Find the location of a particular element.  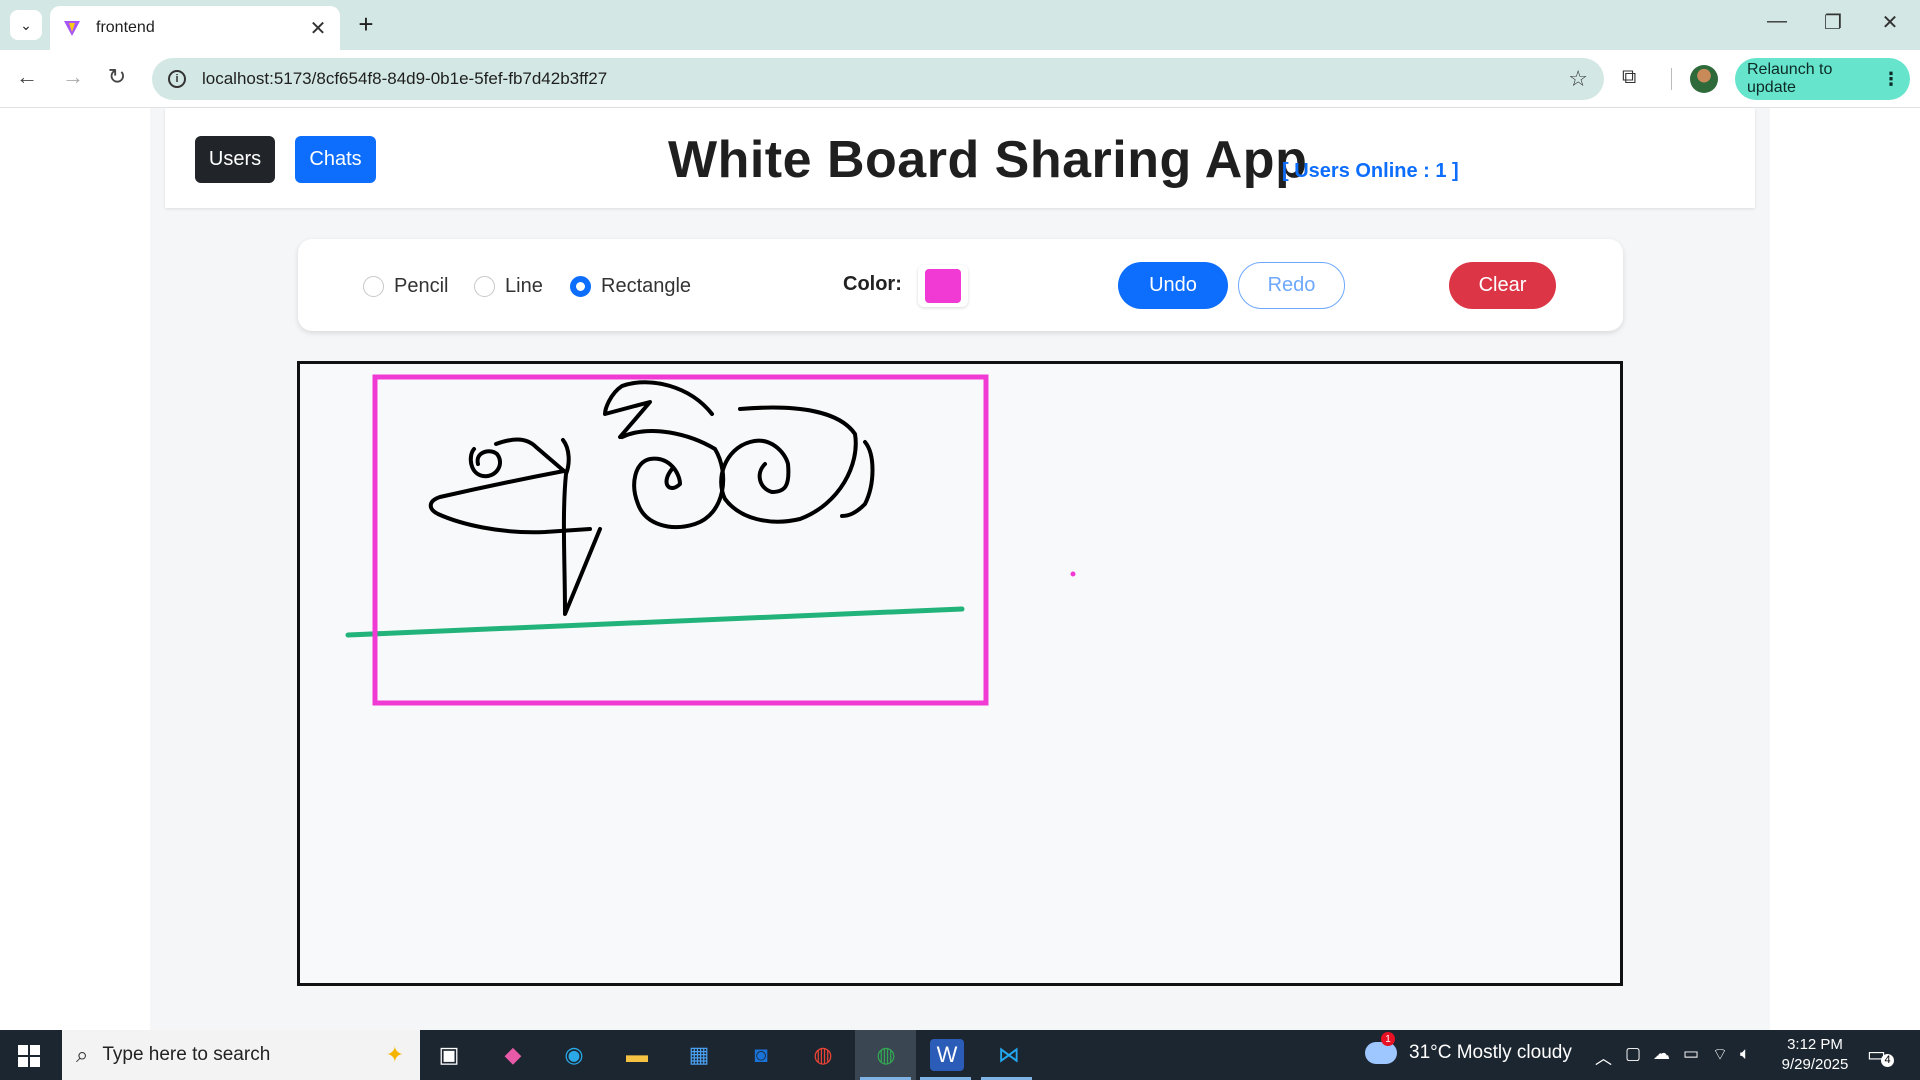

rectangle-stroke is located at coordinates (680, 540).